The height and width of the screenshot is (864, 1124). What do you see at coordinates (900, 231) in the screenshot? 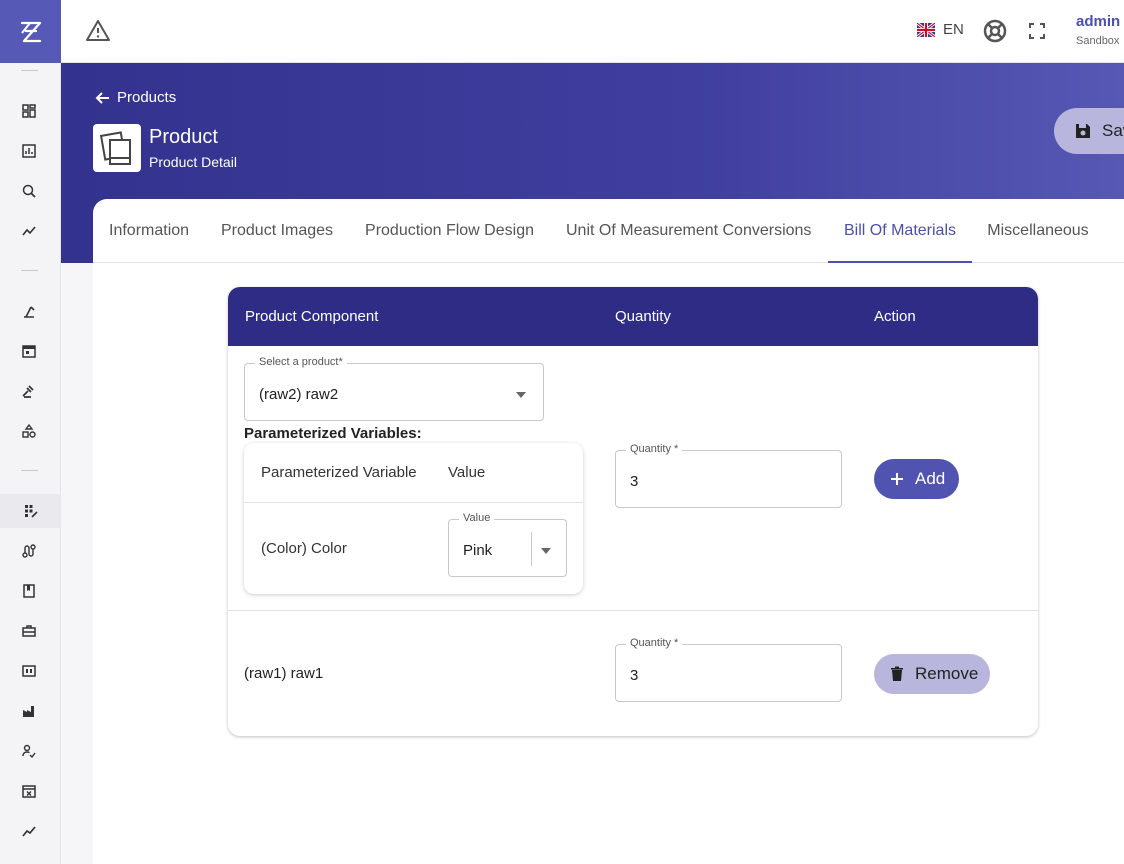
I see `tab-bill-of-materials: Bill Of Materials` at bounding box center [900, 231].